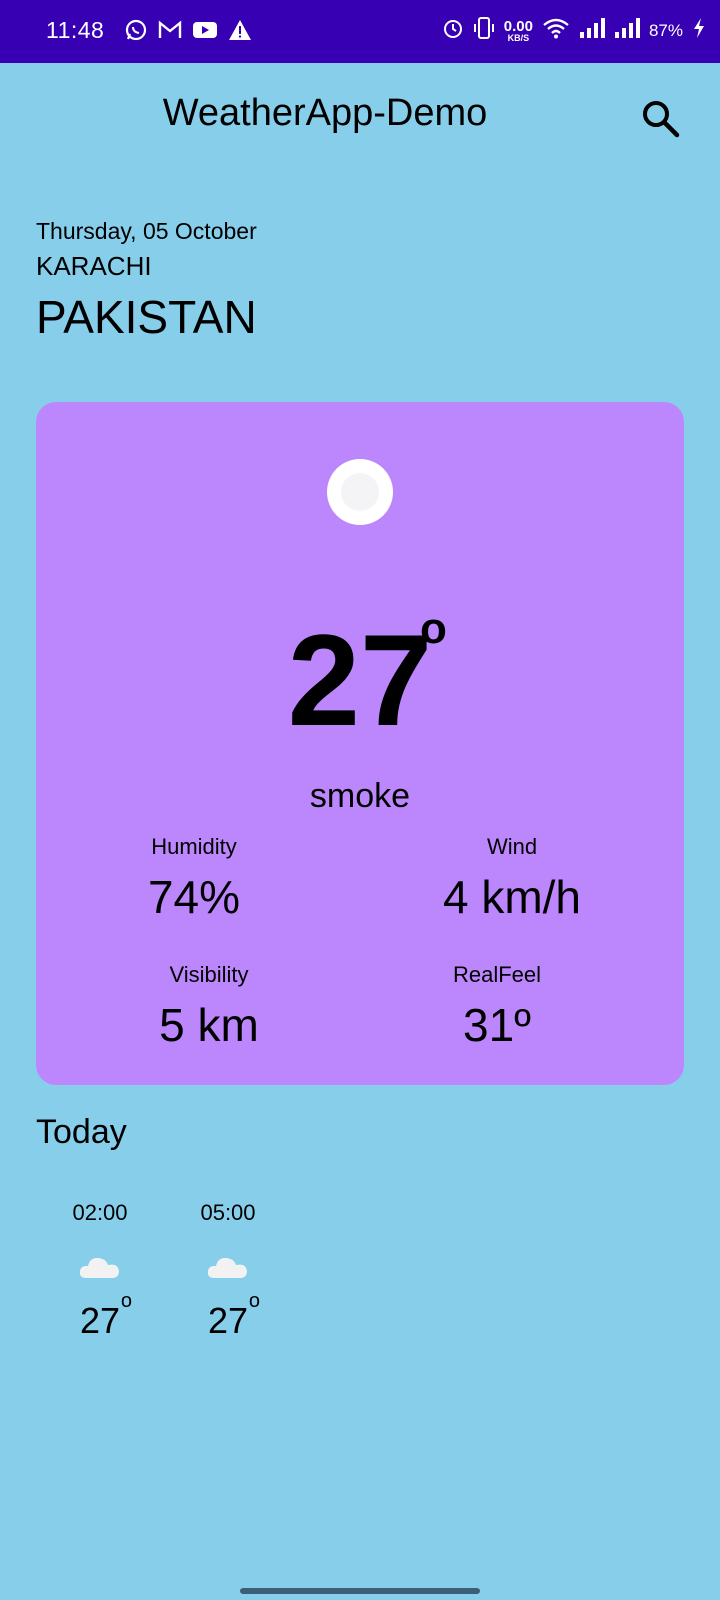 The width and height of the screenshot is (720, 1600). I want to click on realfeel-value: 31º, so click(497, 1025).